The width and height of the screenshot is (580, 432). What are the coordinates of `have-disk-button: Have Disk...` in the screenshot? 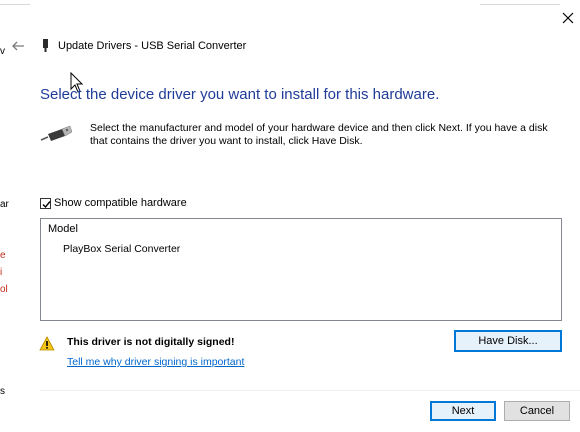 It's located at (508, 341).